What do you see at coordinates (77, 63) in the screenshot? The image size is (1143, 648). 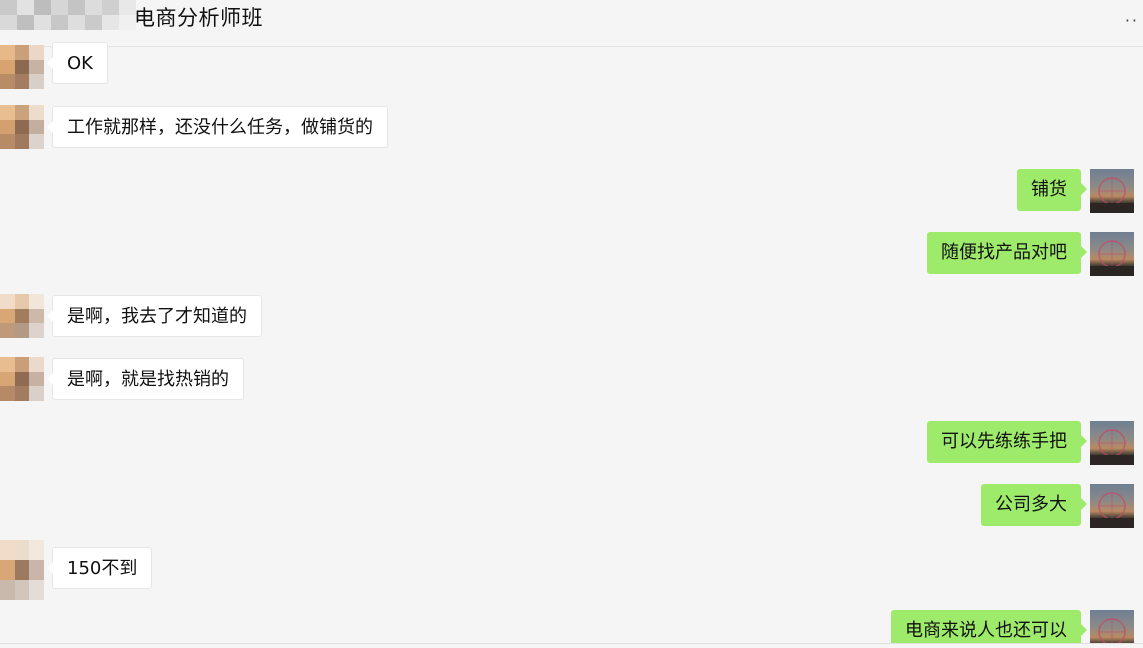 I see `message-bubble: OK` at bounding box center [77, 63].